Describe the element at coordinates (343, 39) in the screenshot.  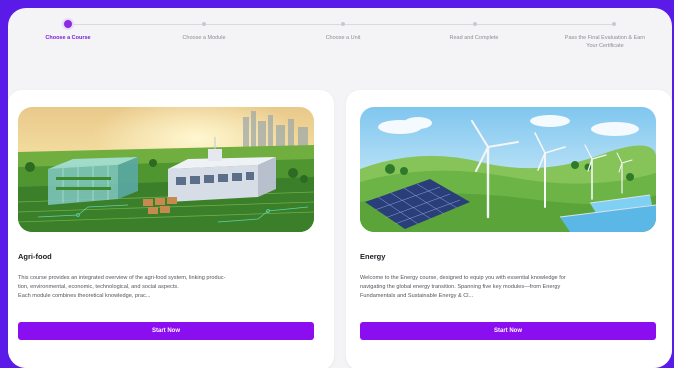
I see `step-3-label: Choose a Unit` at that location.